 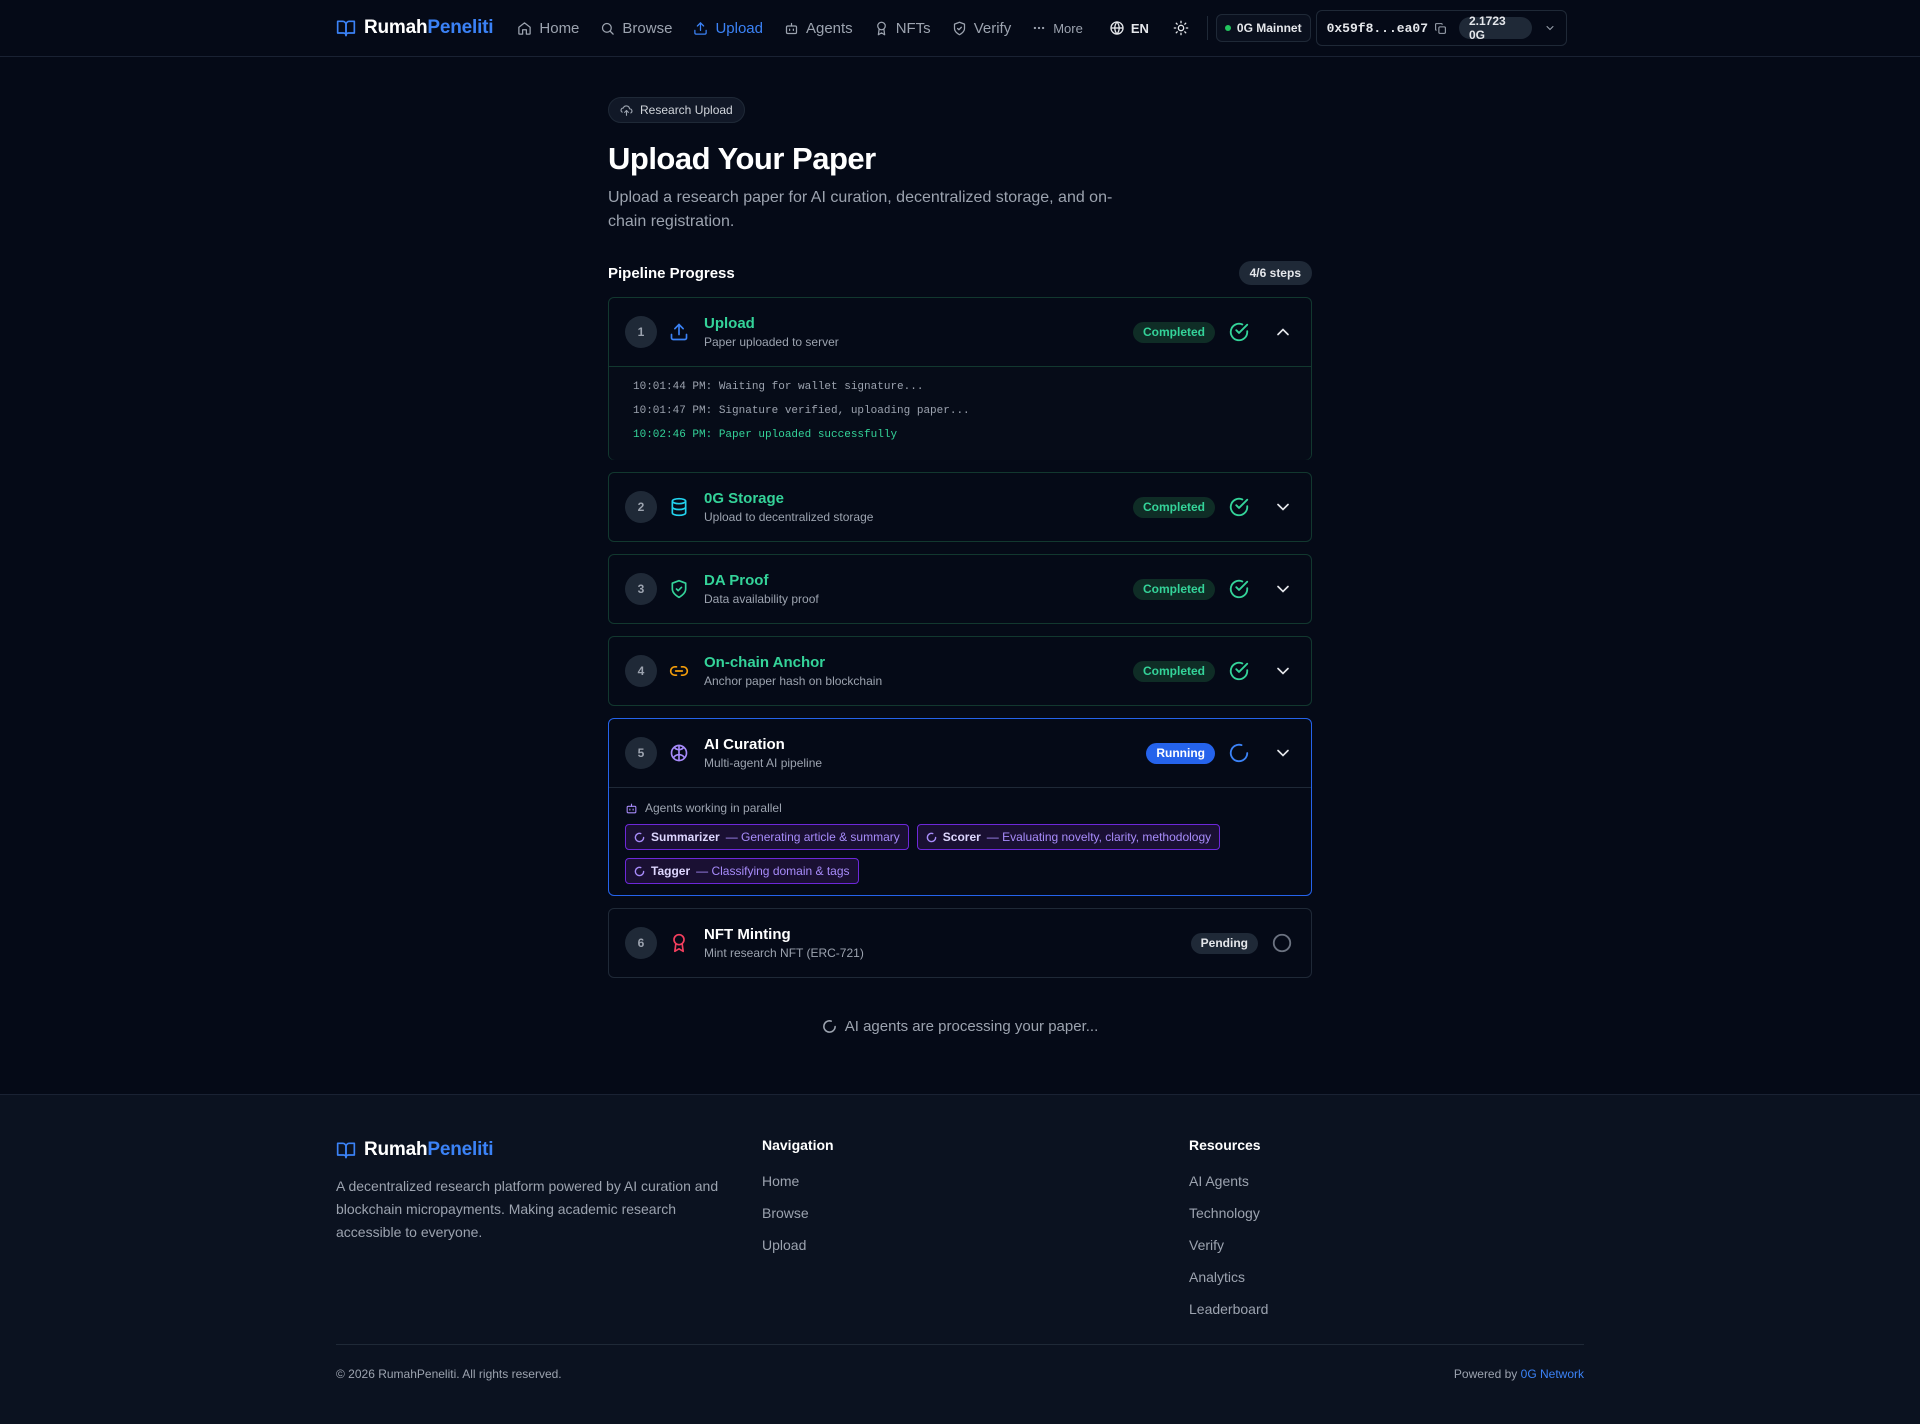 What do you see at coordinates (798, 1245) in the screenshot?
I see `footer-link-upload: Upload` at bounding box center [798, 1245].